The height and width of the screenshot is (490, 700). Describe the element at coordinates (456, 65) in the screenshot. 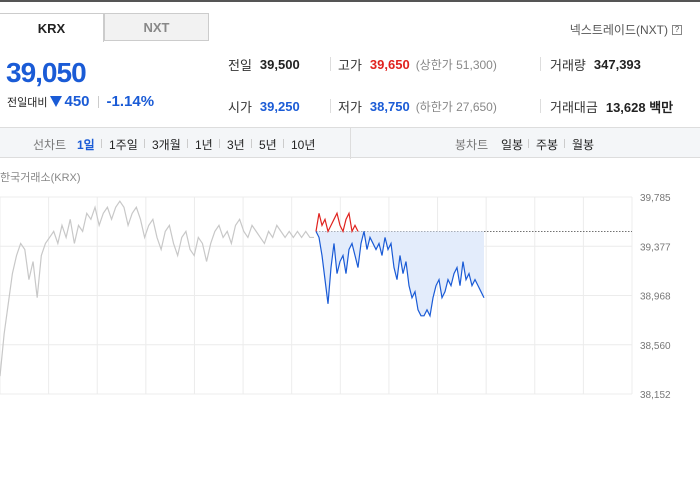

I see `stat-high-limit: (상한가 51,300)` at that location.